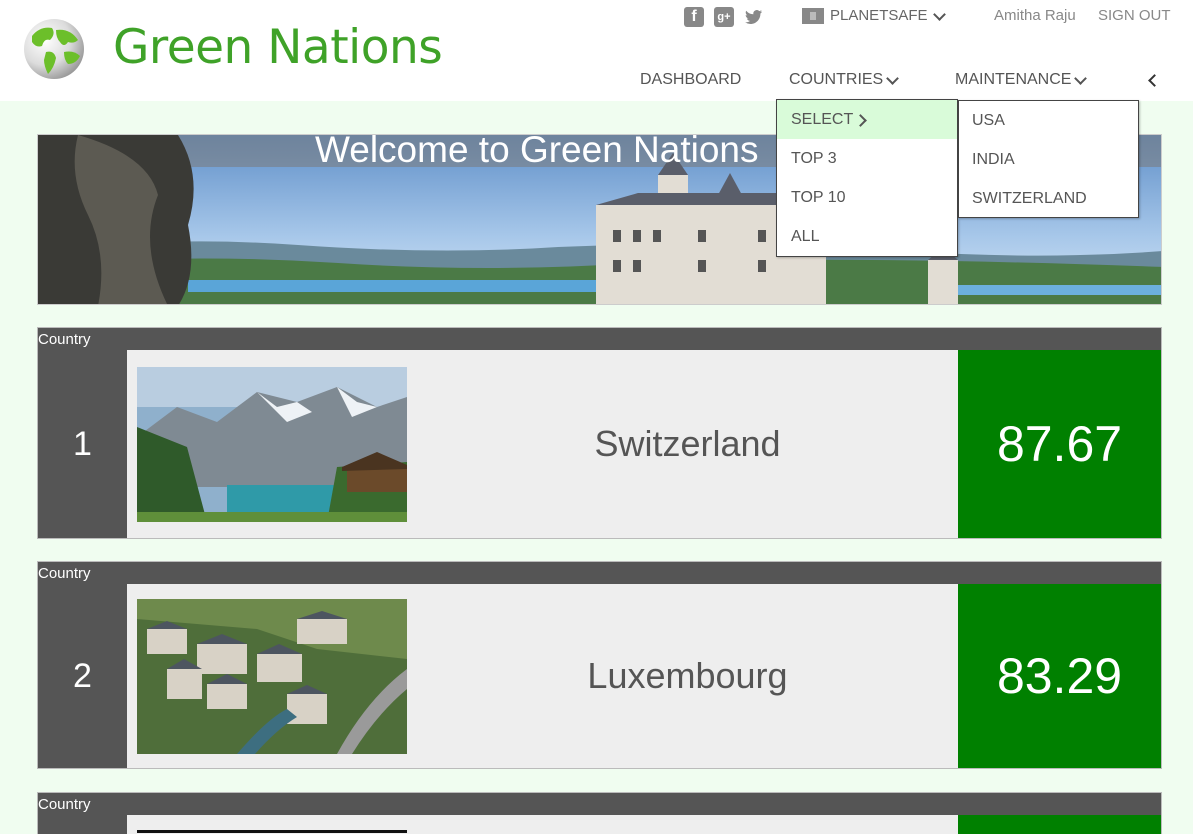 The height and width of the screenshot is (834, 1193). I want to click on country-rank: 1, so click(82, 444).